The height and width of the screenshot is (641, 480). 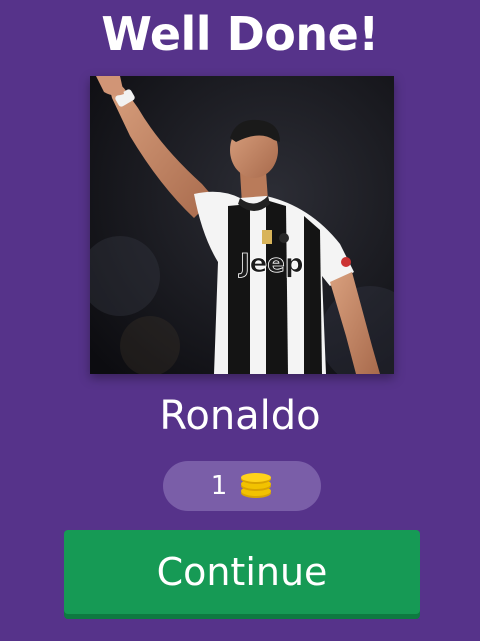 I want to click on reward-count: 1, so click(x=219, y=486).